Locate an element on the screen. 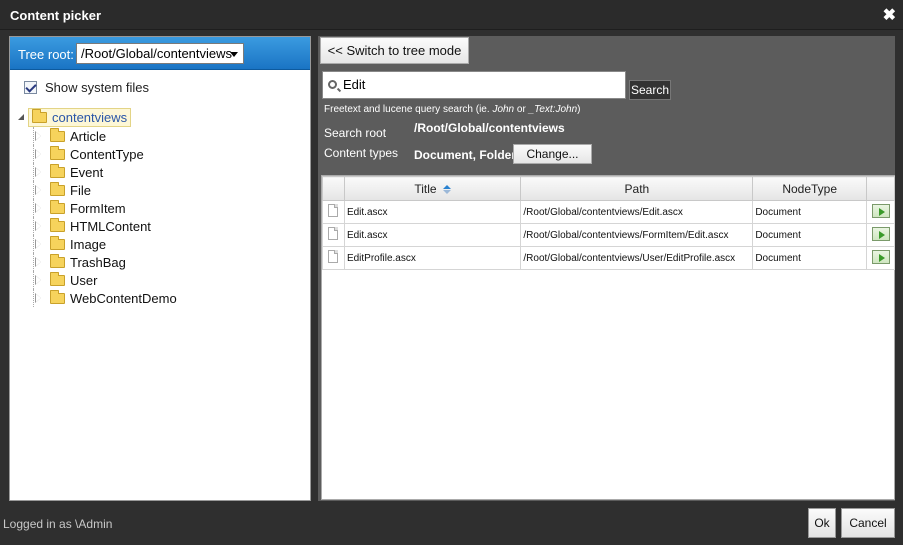  dialog-titlebar: Content picker ✖ is located at coordinates (451, 15).